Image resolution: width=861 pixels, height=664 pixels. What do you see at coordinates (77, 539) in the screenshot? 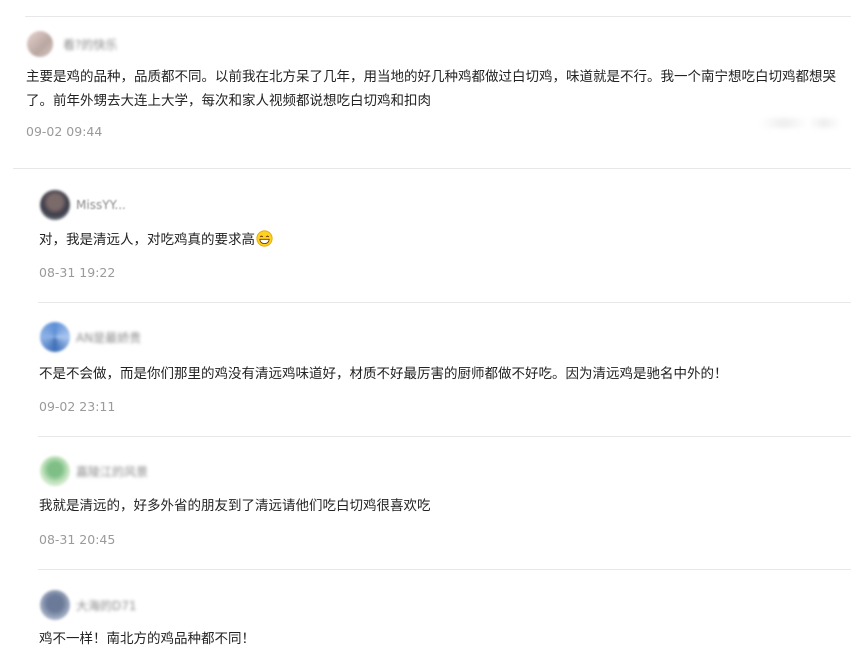
I see `reply-3-time: 08-31 20:45` at bounding box center [77, 539].